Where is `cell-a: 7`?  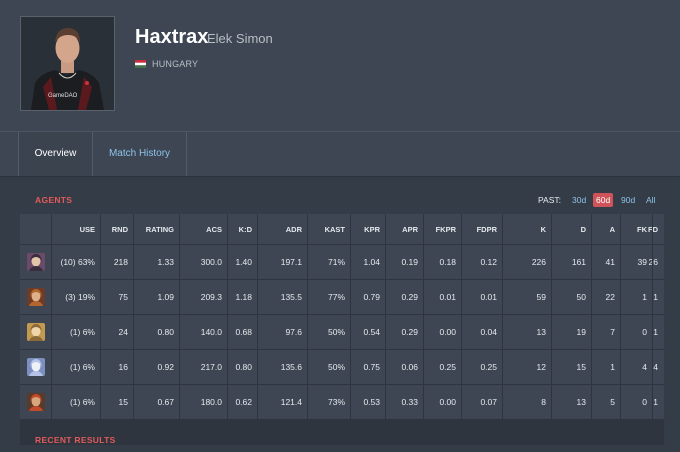 cell-a: 7 is located at coordinates (612, 332).